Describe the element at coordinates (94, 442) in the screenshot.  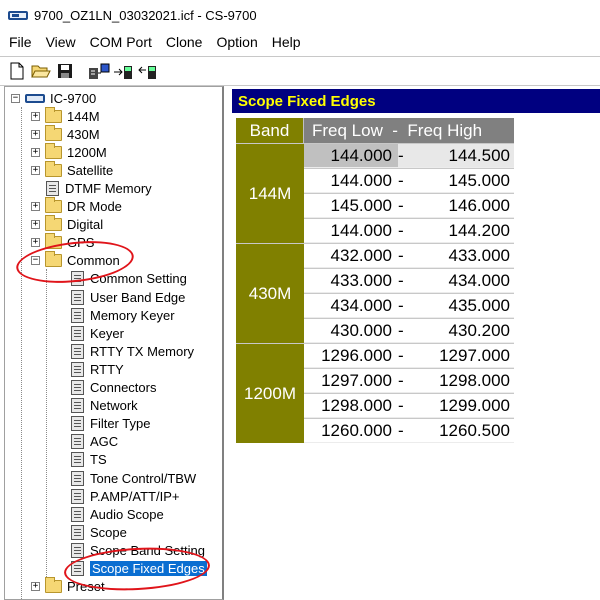
I see `tree-item-agc: AGC` at that location.